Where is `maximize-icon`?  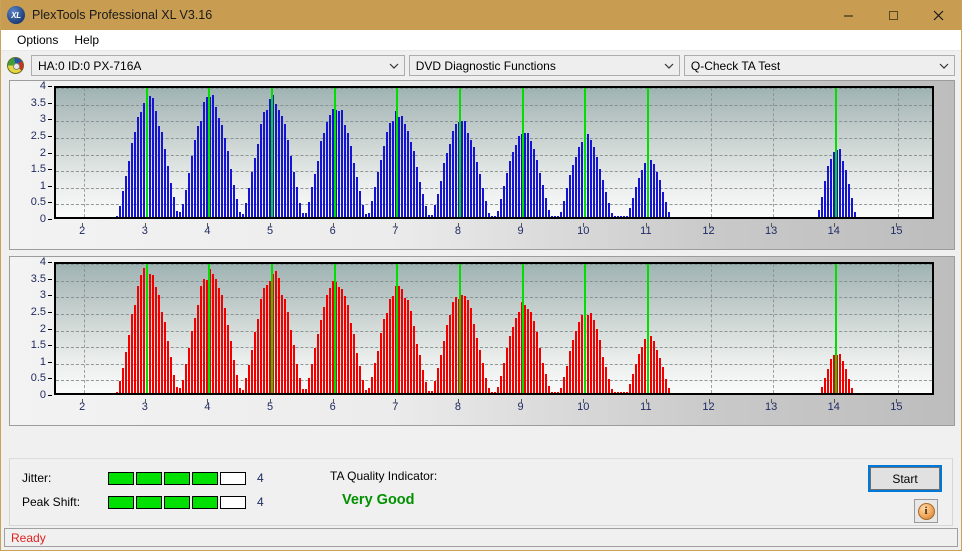
maximize-icon is located at coordinates (893, 15).